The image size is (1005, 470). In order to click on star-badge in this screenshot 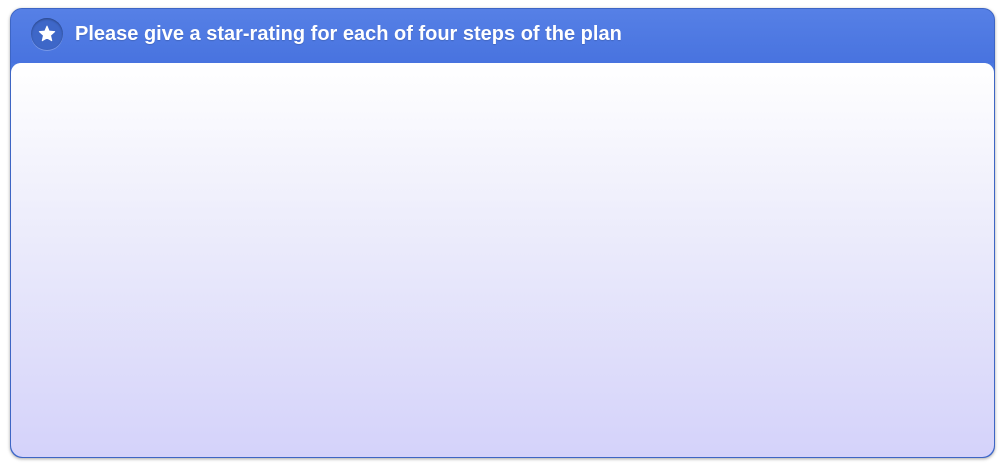, I will do `click(47, 34)`.